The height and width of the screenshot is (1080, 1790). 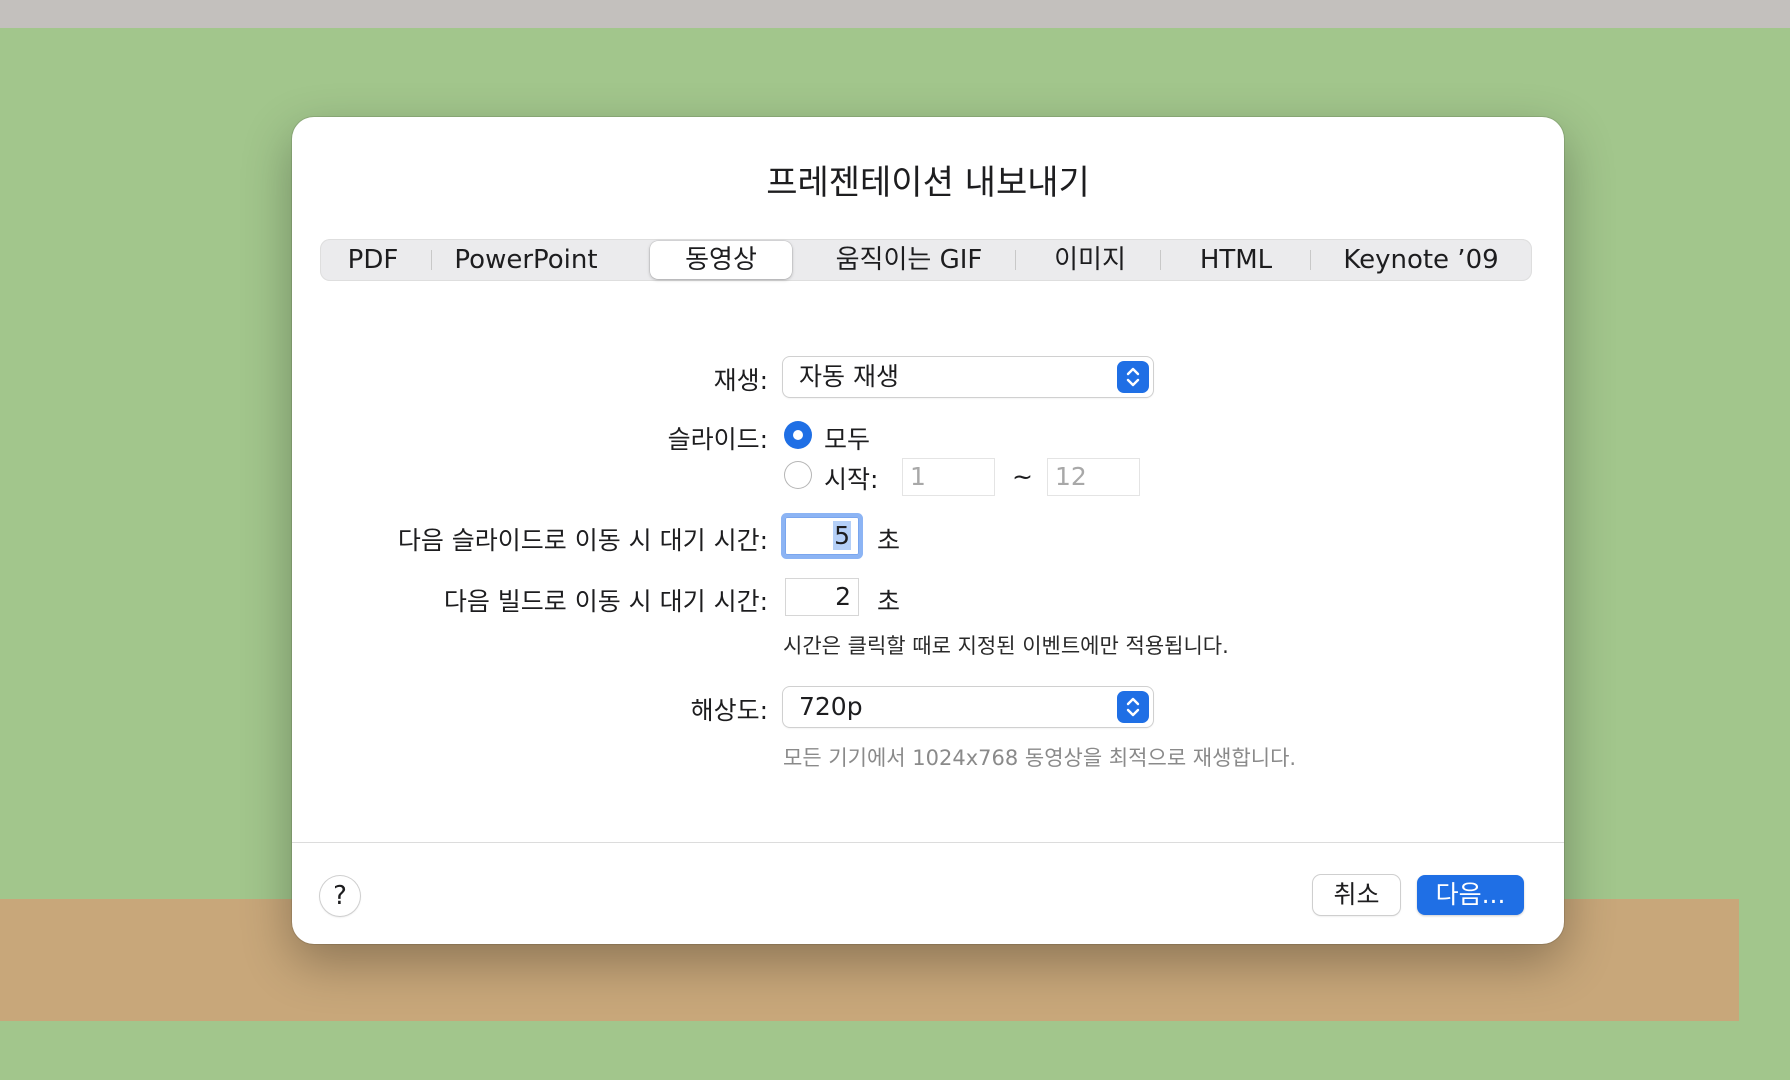 I want to click on slide-delay-value: 5, so click(x=842, y=535).